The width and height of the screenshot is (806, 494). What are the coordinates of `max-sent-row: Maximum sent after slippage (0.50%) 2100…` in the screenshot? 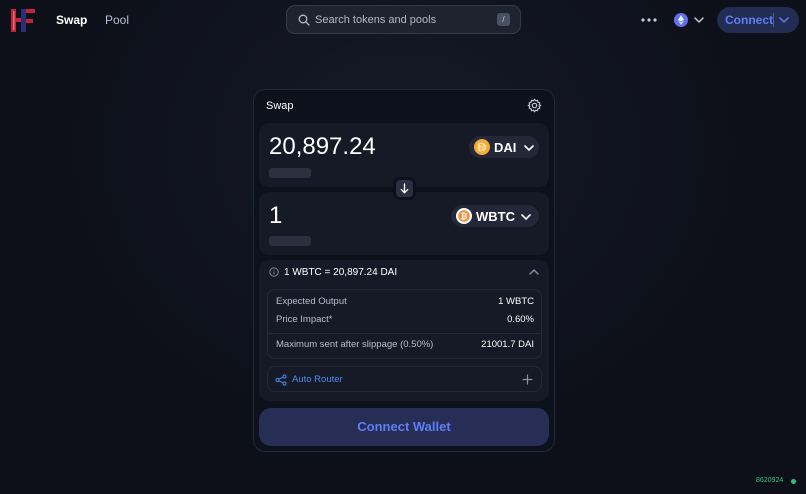 It's located at (405, 346).